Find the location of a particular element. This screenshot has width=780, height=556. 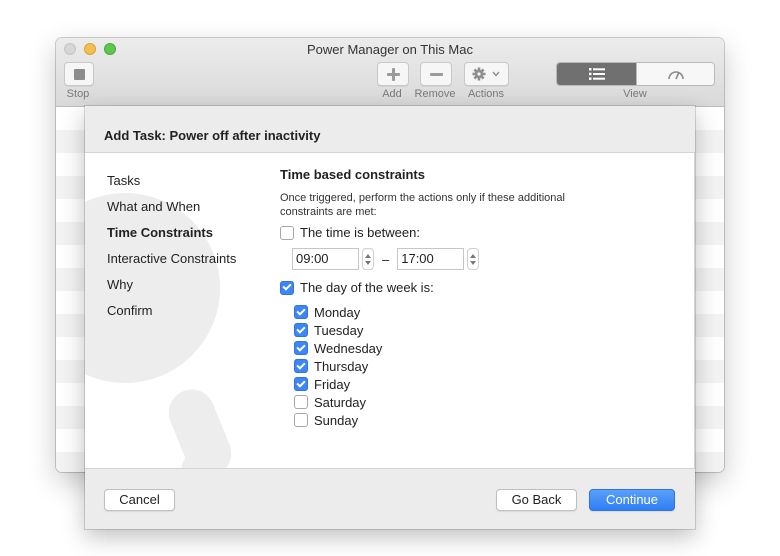

day-label: Sunday is located at coordinates (336, 420).